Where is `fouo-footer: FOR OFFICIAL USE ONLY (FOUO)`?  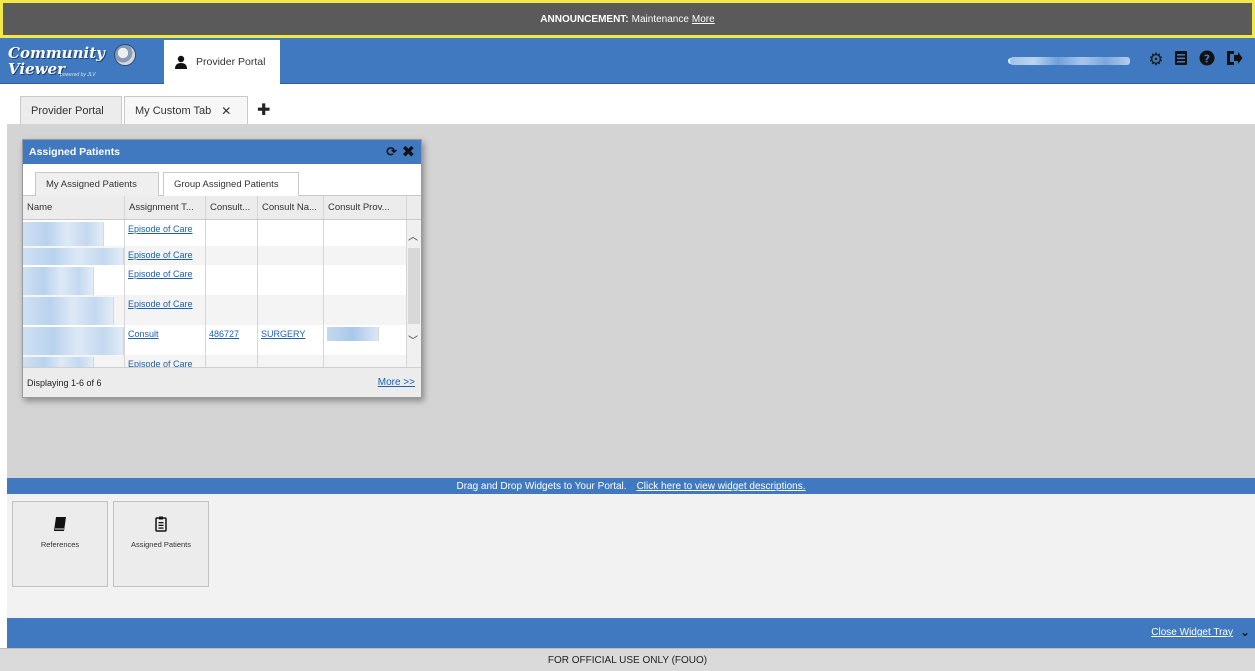 fouo-footer: FOR OFFICIAL USE ONLY (FOUO) is located at coordinates (627, 659).